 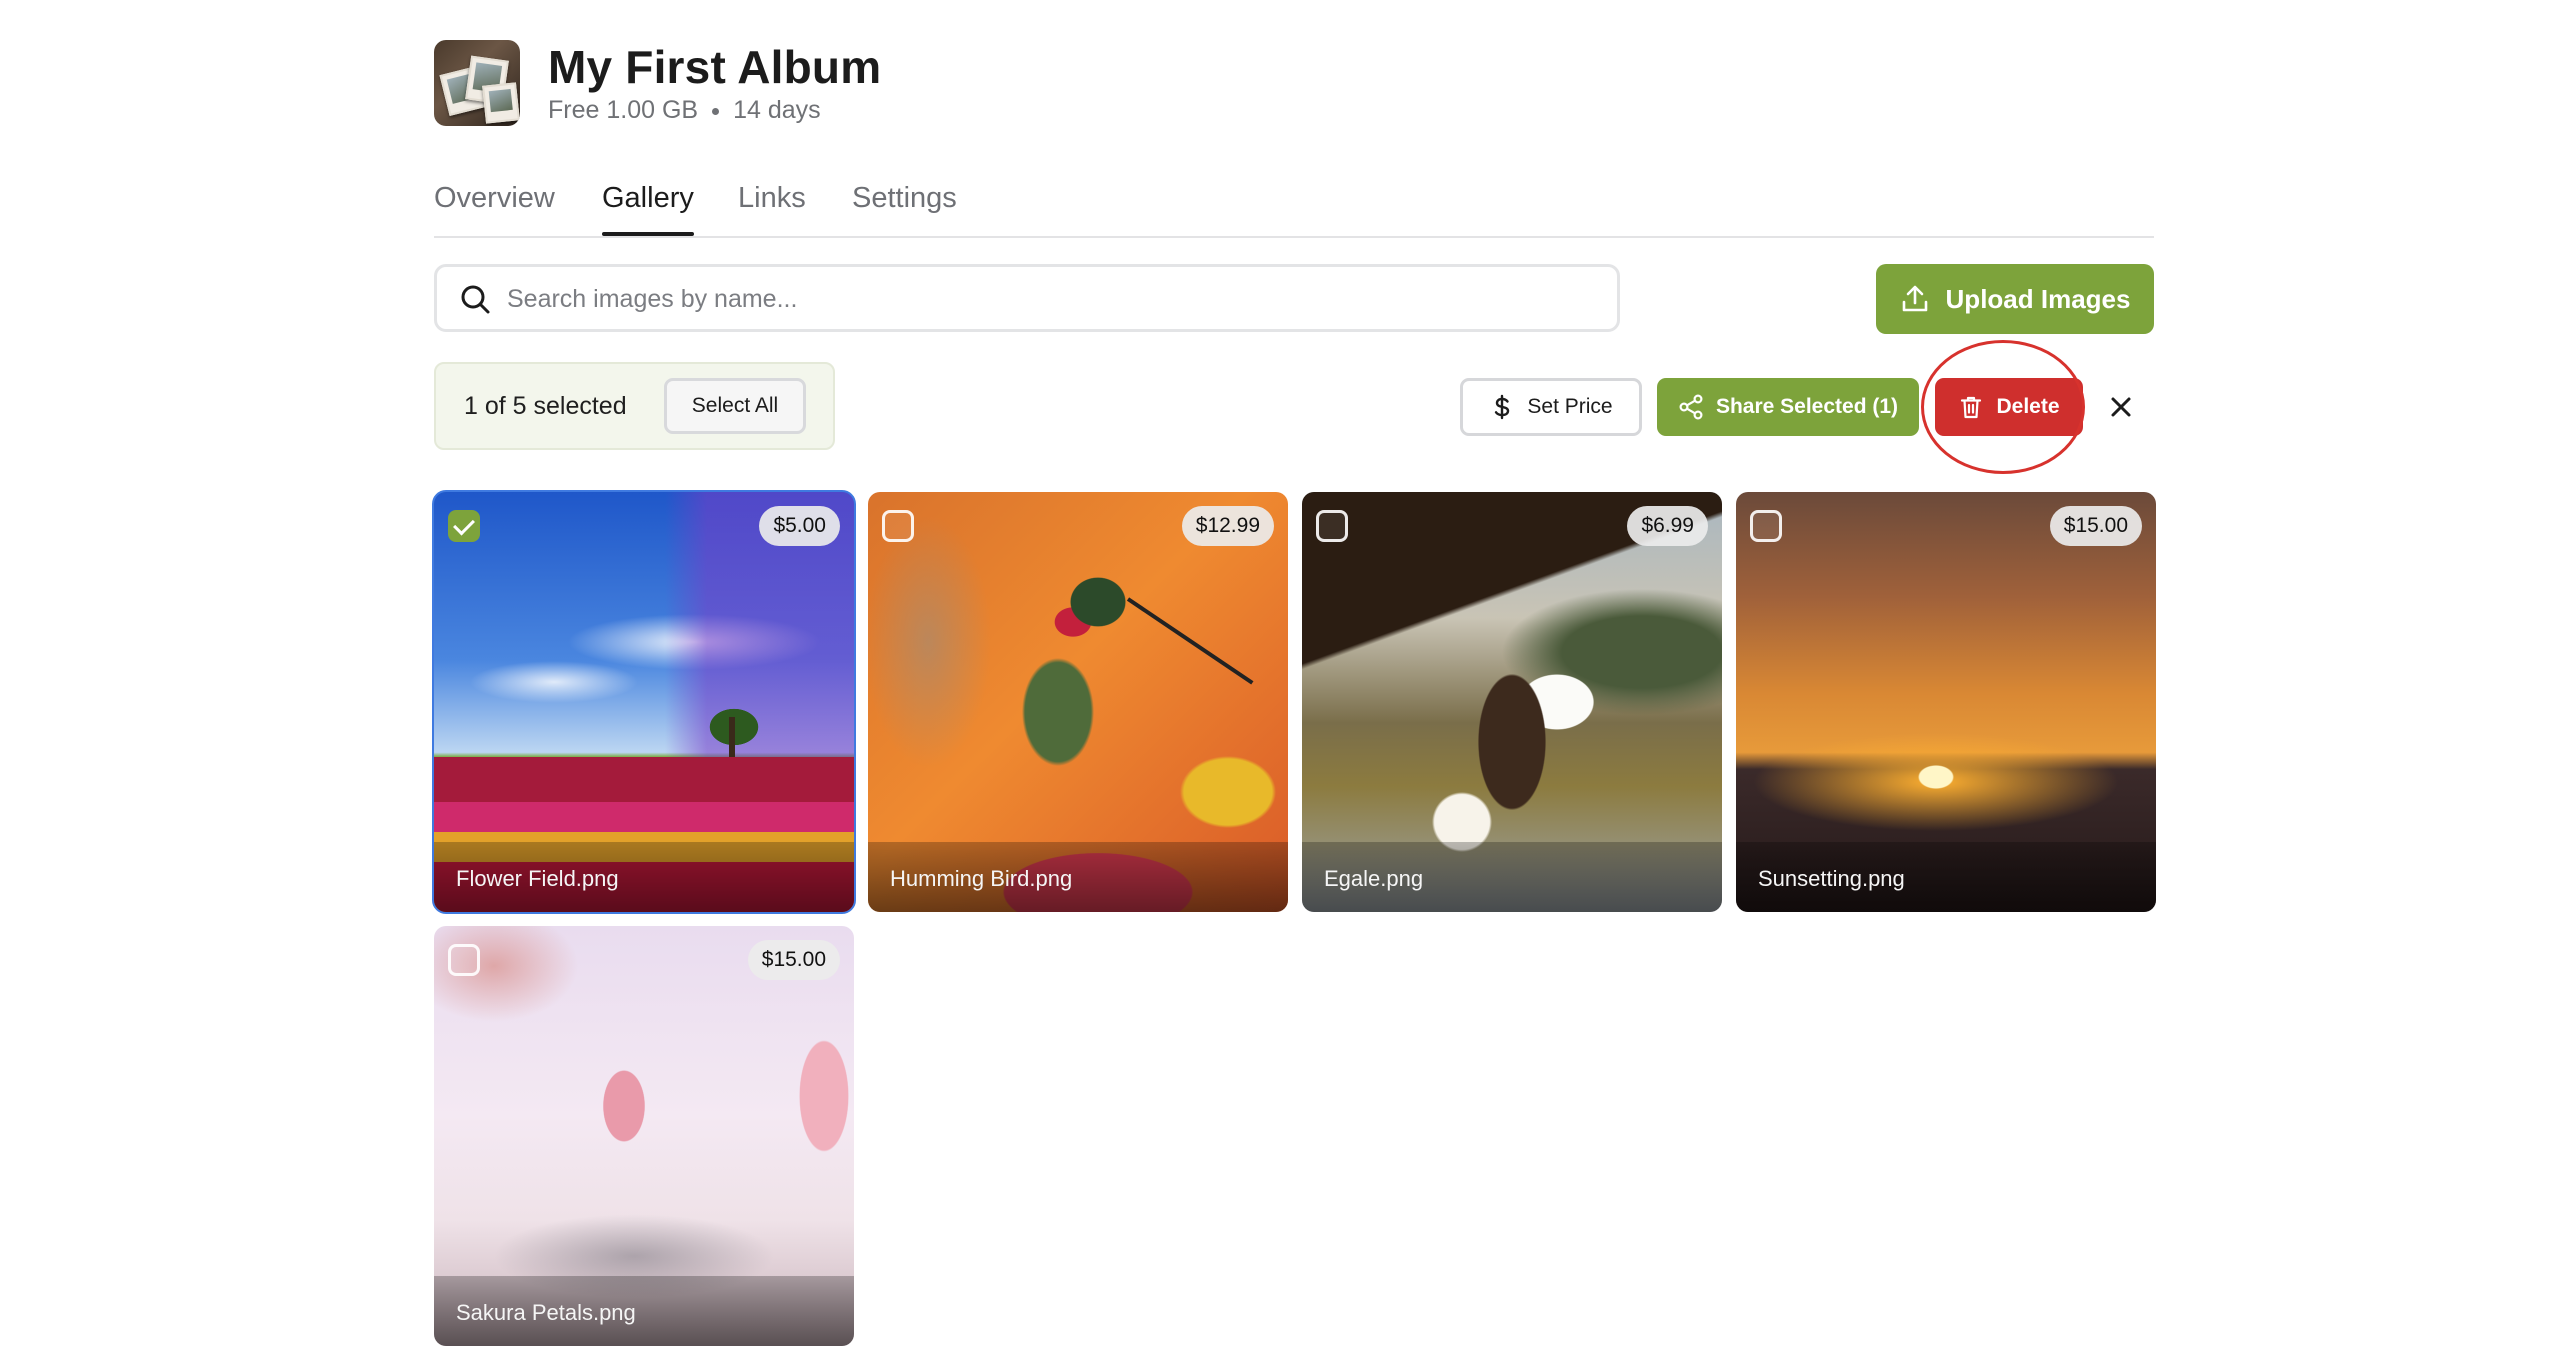 I want to click on tab-bar: Overview Gallery Links Settings, so click(x=1294, y=209).